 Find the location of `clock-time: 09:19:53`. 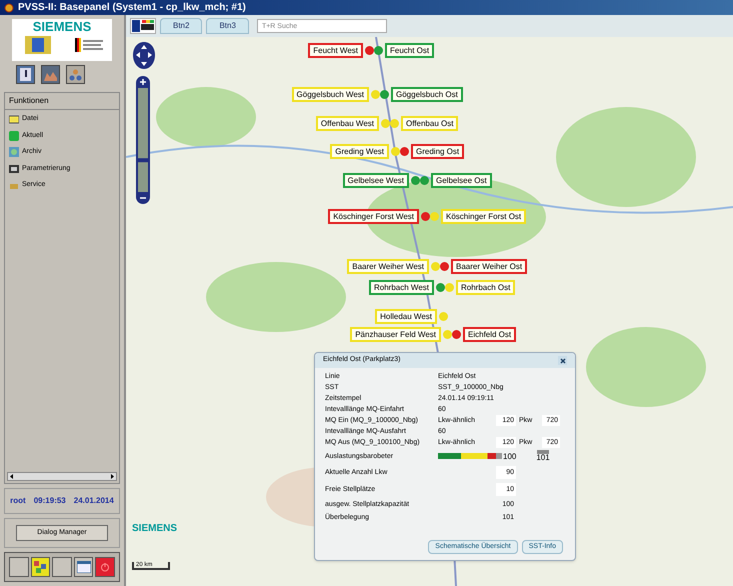

clock-time: 09:19:53 is located at coordinates (50, 501).